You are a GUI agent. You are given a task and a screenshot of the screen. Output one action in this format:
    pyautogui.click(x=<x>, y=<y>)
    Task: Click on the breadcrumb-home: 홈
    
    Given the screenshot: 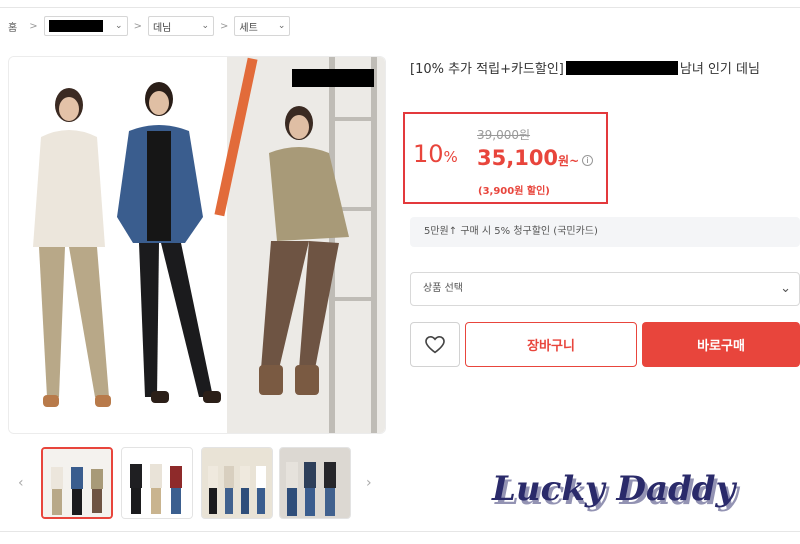 What is the action you would take?
    pyautogui.click(x=12, y=26)
    